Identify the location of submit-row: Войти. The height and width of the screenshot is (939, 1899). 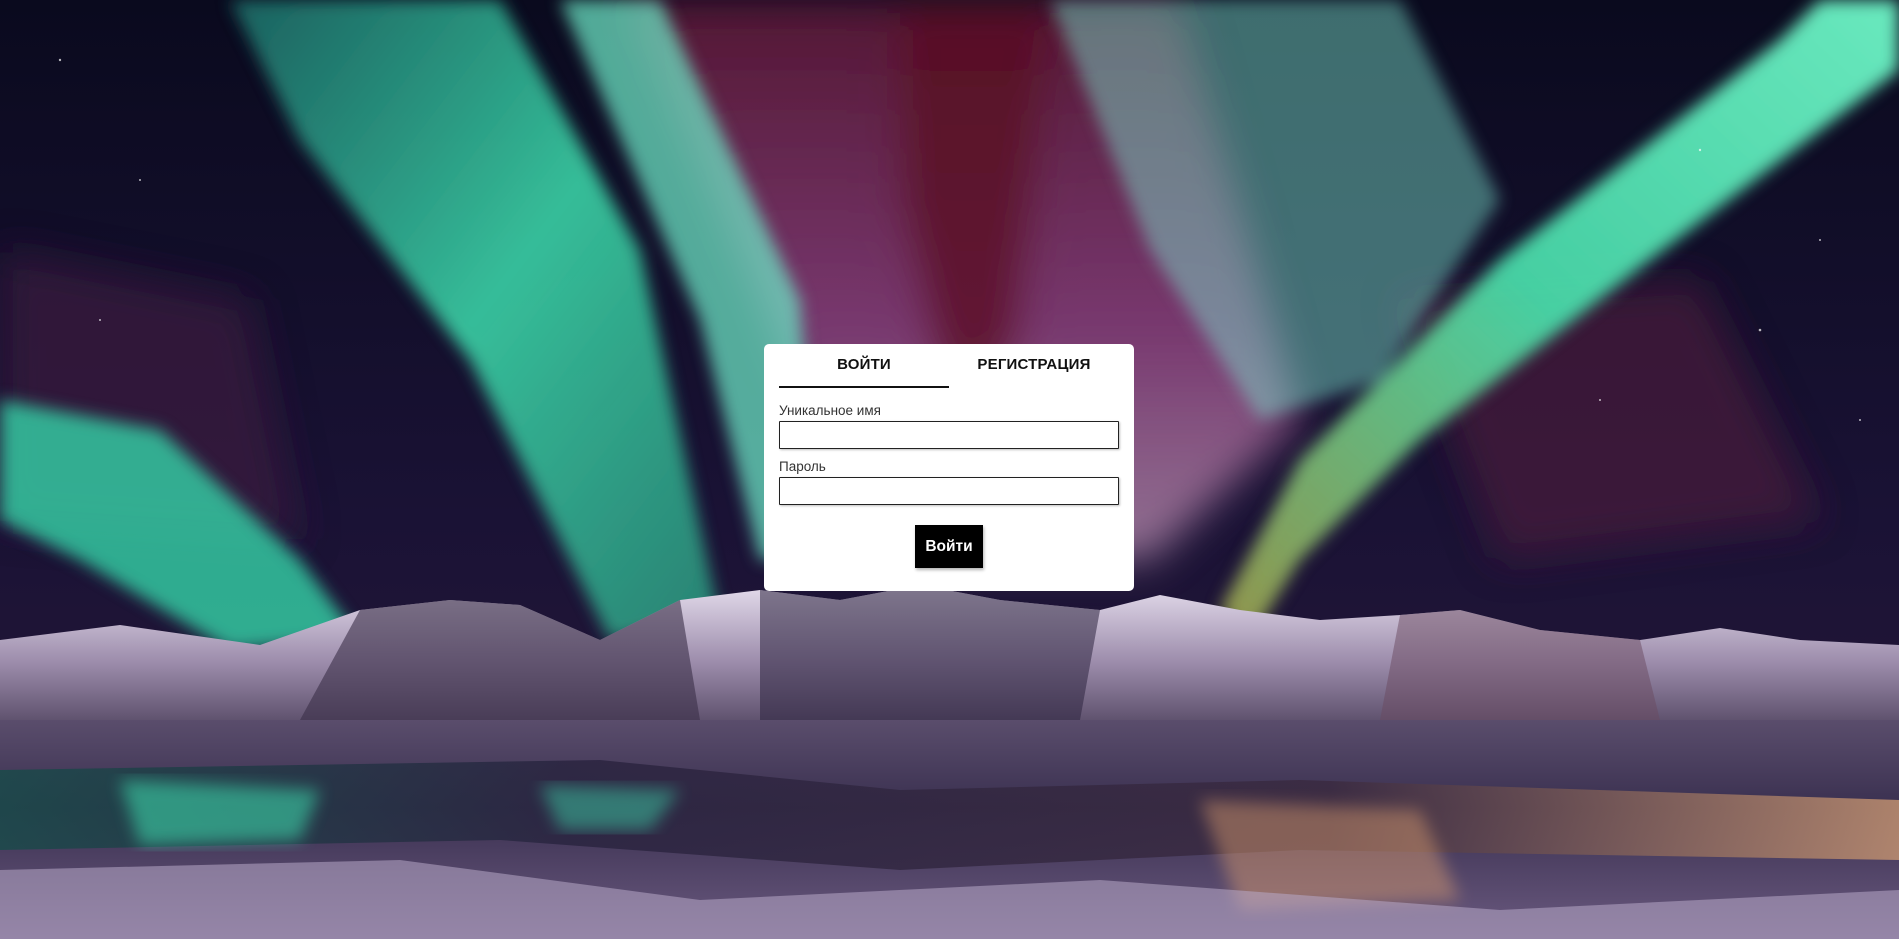
(949, 546).